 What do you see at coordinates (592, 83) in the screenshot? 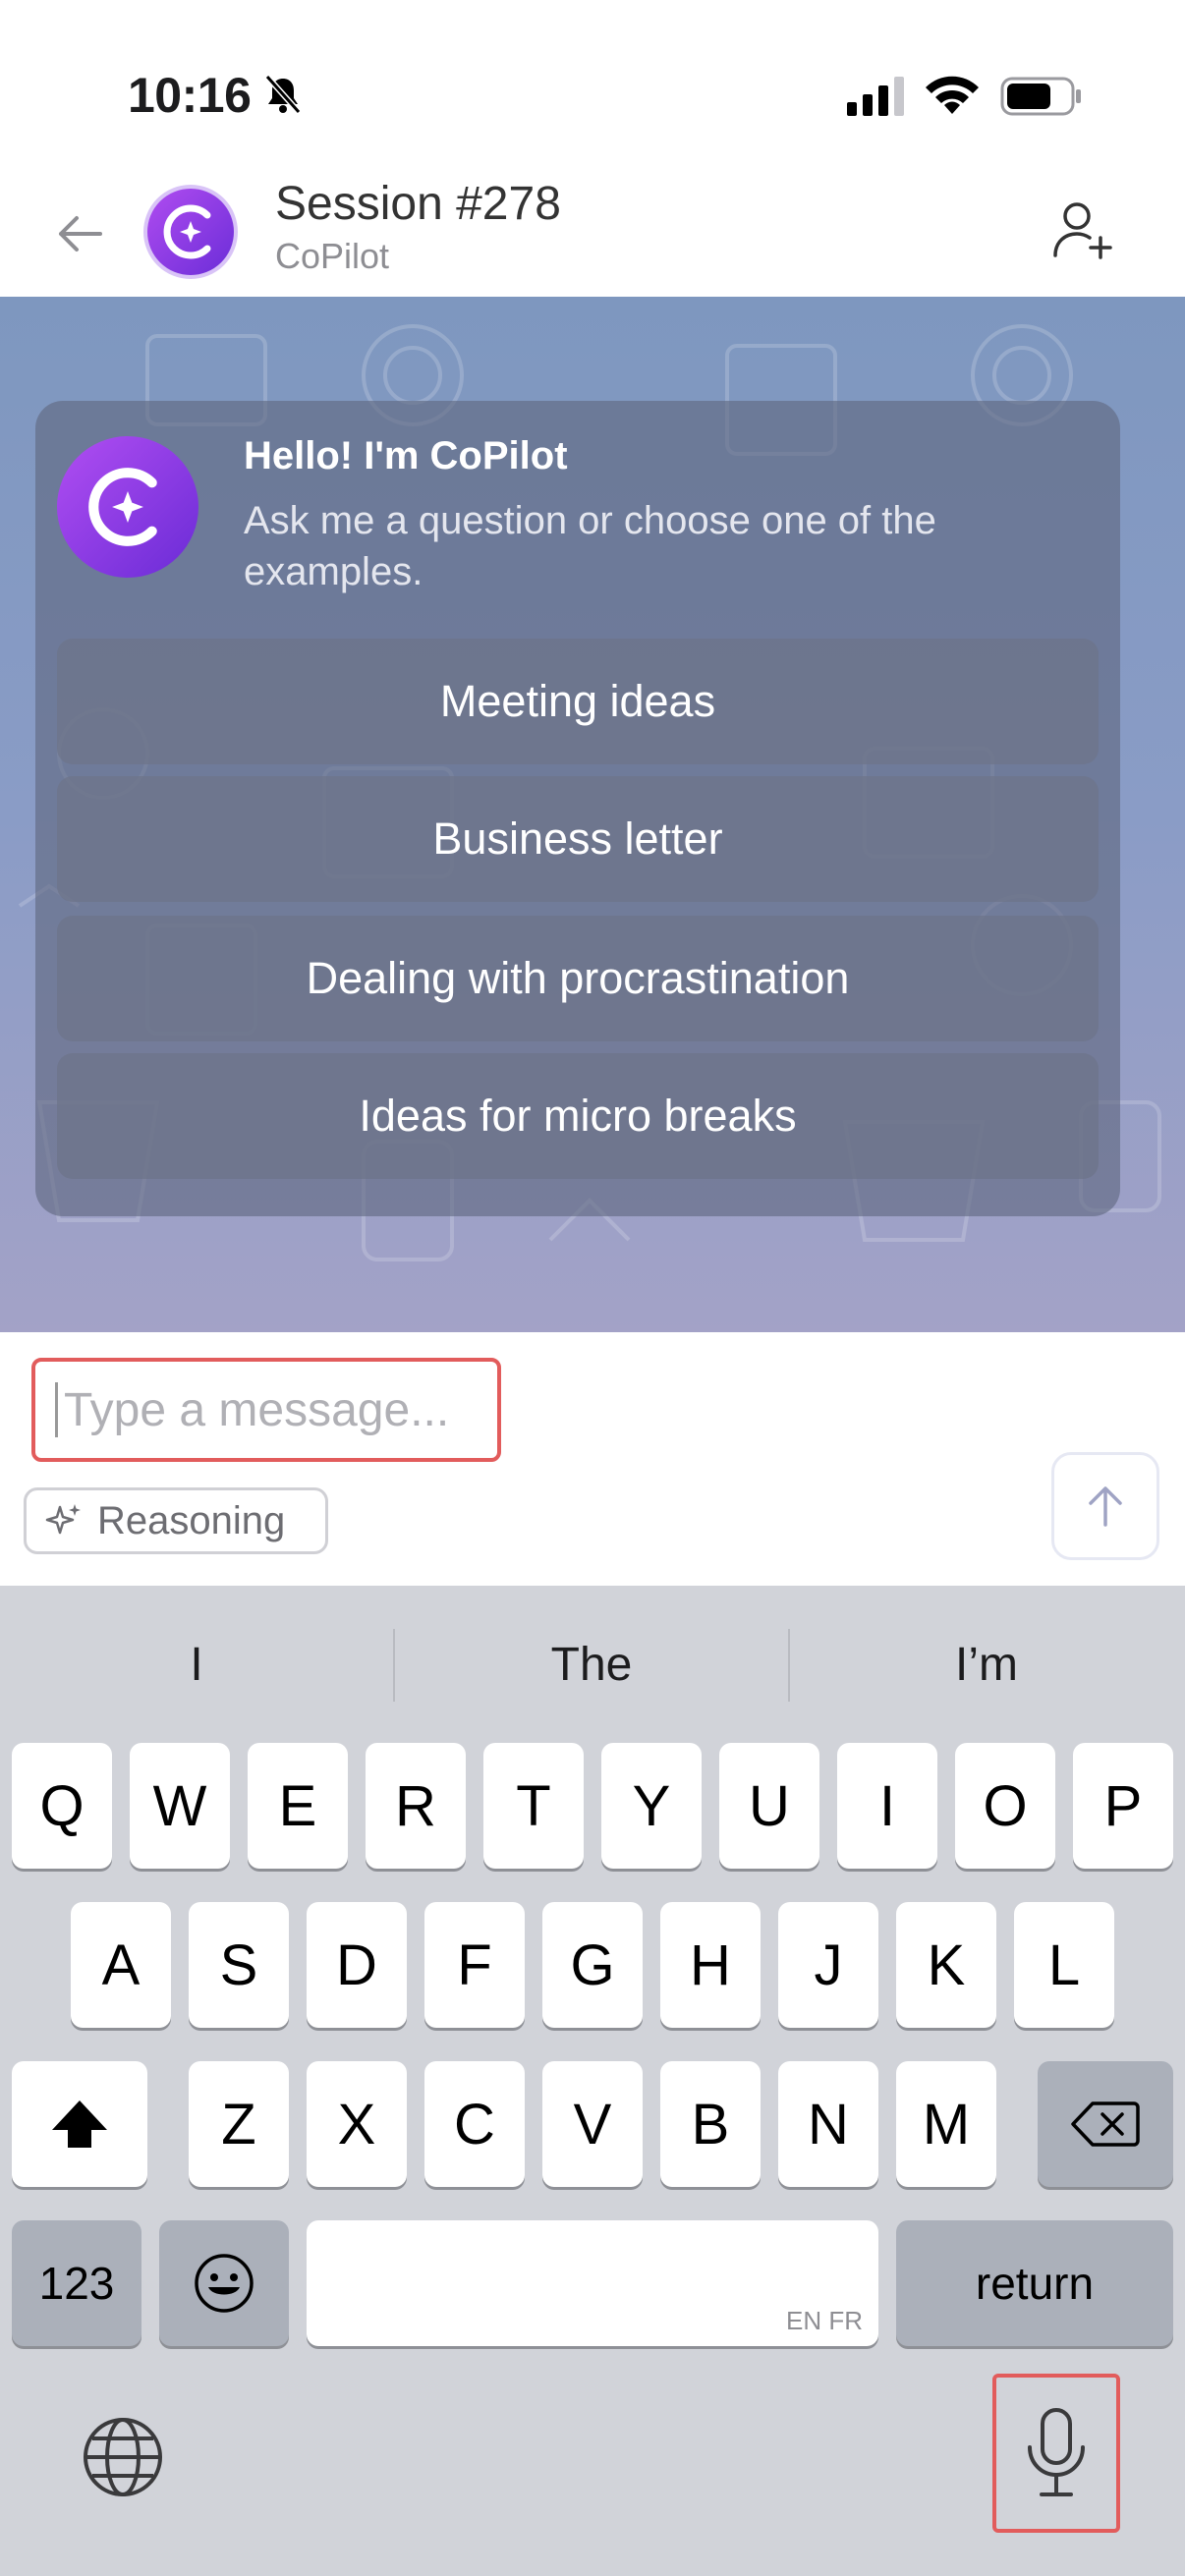
I see `status-bar: 10:16` at bounding box center [592, 83].